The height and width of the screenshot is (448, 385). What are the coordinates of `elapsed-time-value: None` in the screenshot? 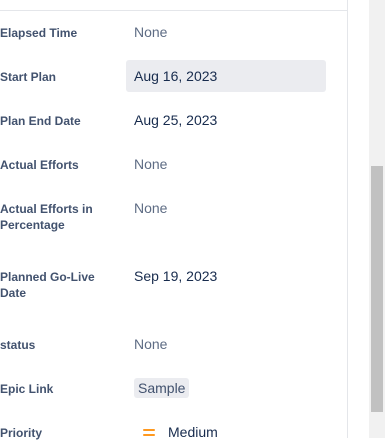 It's located at (226, 32).